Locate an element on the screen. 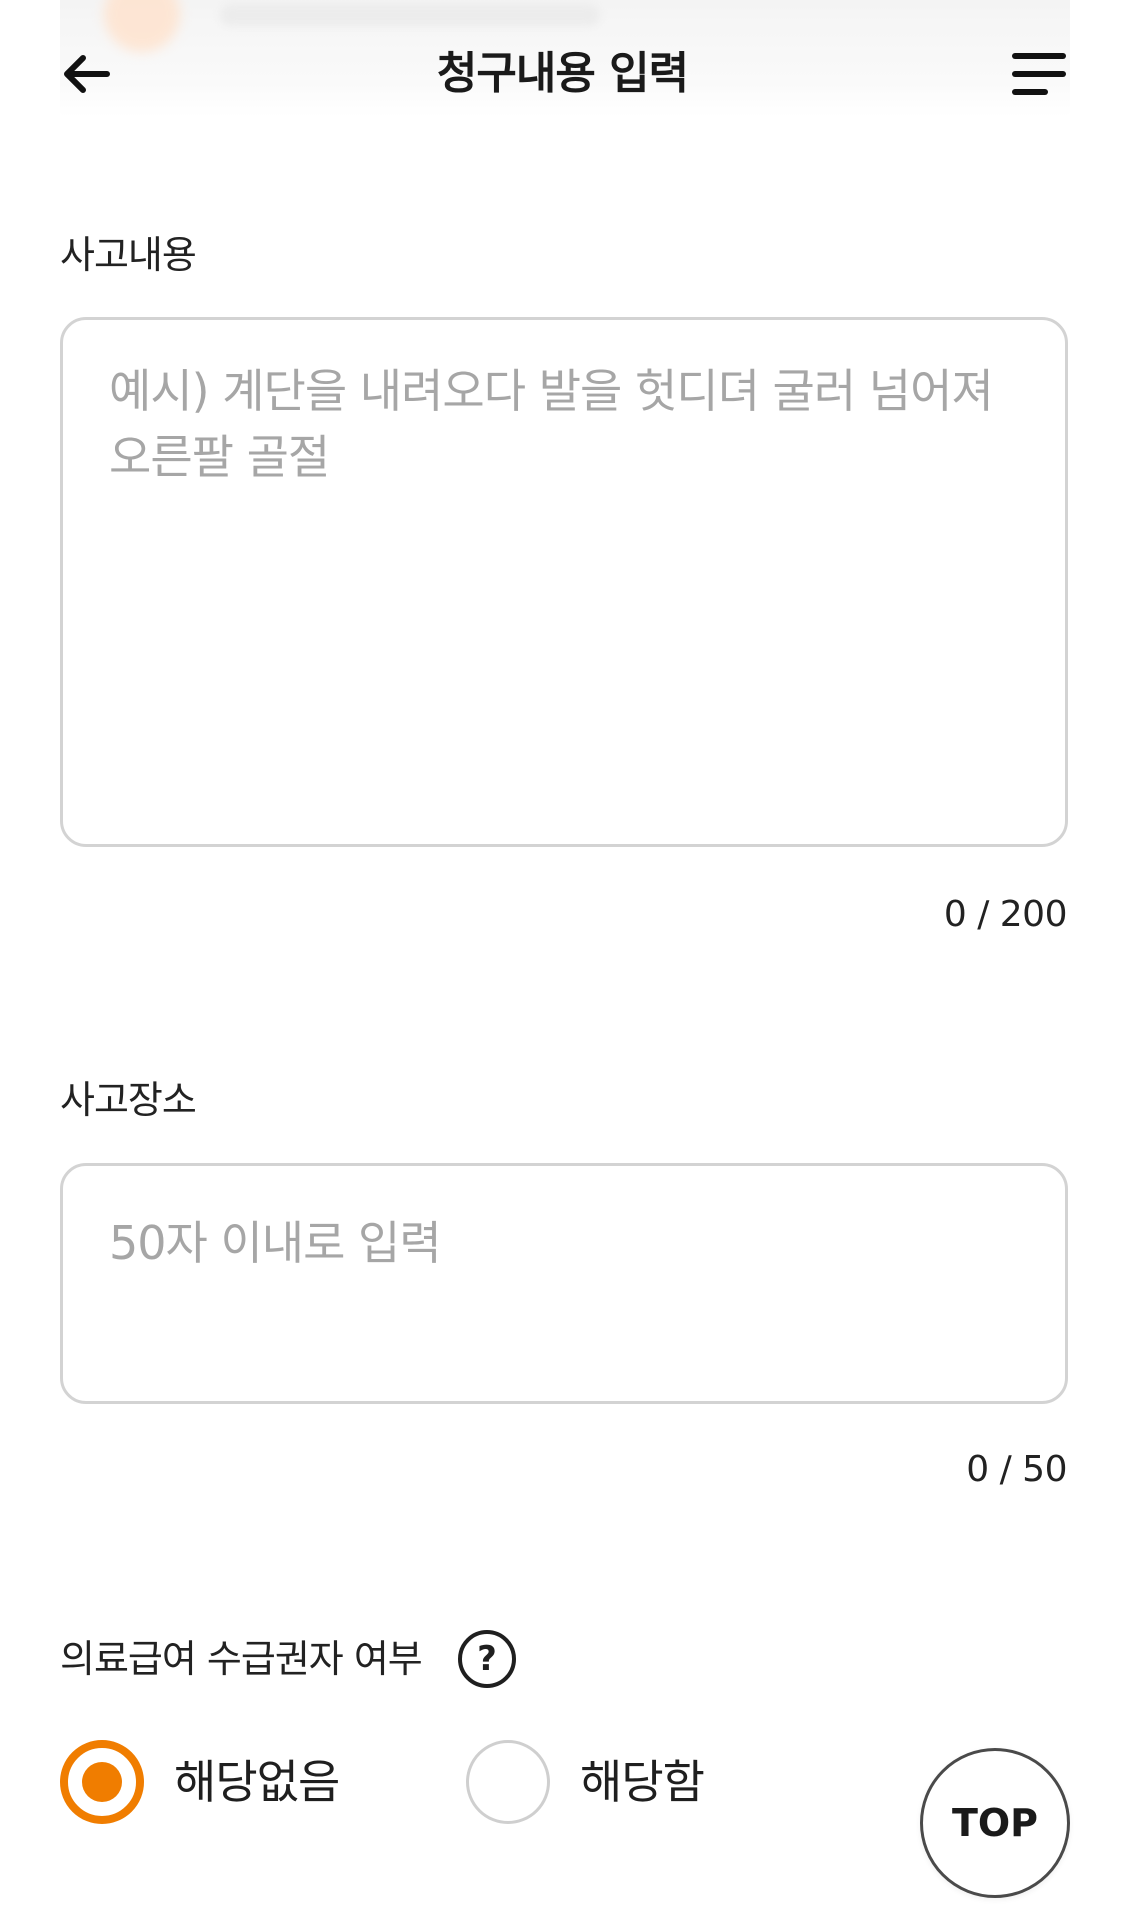  radio-label-applicable: 해당함 is located at coordinates (642, 1782).